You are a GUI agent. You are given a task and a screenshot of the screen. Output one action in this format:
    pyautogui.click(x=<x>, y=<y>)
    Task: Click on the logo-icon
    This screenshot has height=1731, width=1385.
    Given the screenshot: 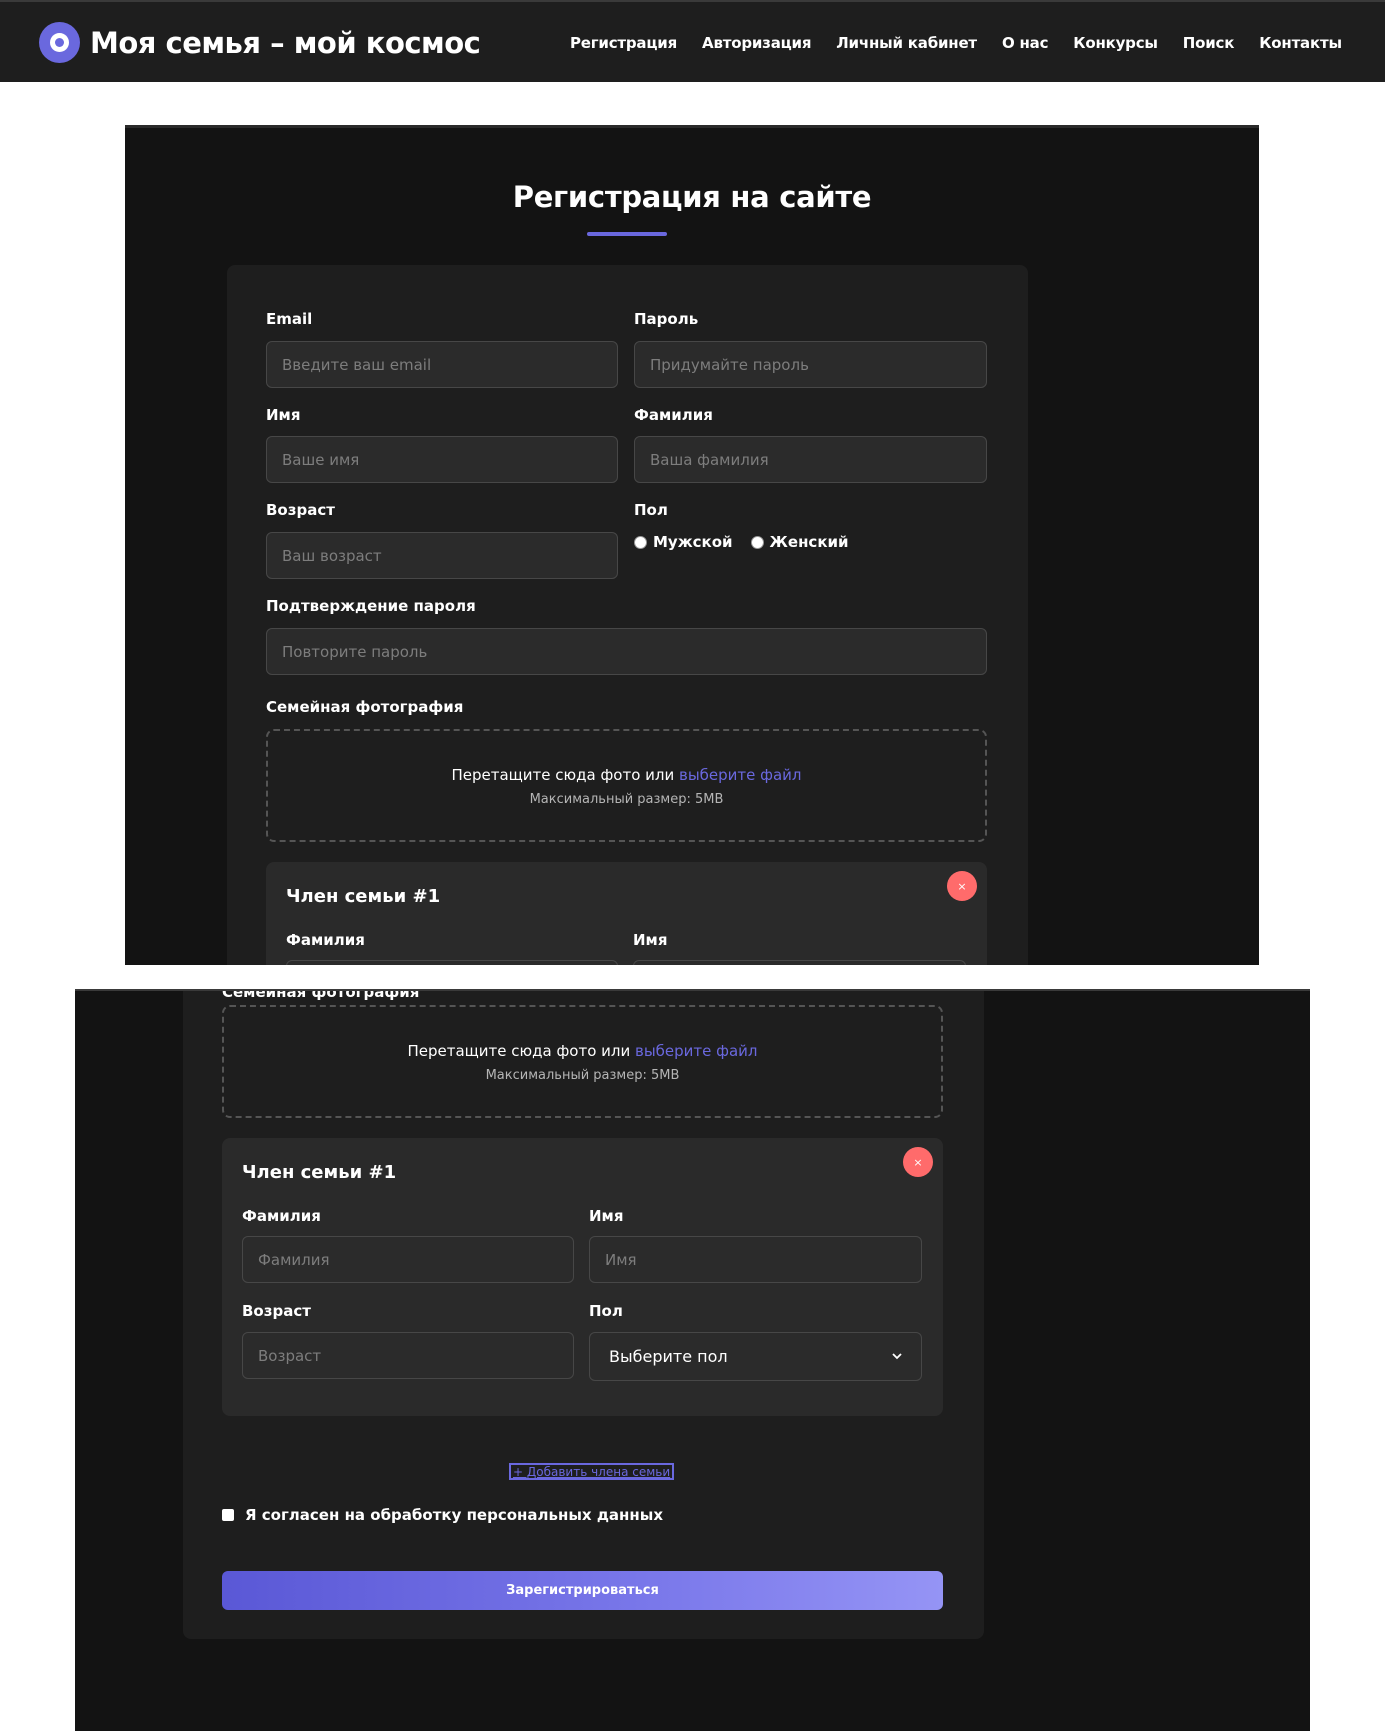 What is the action you would take?
    pyautogui.click(x=59, y=42)
    